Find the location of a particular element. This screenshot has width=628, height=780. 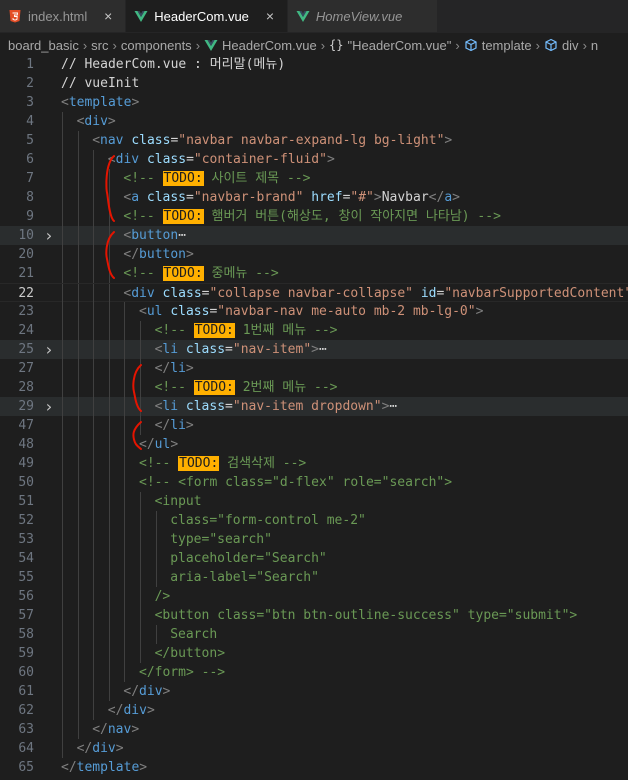

code-line: 58 Search is located at coordinates (314, 634).